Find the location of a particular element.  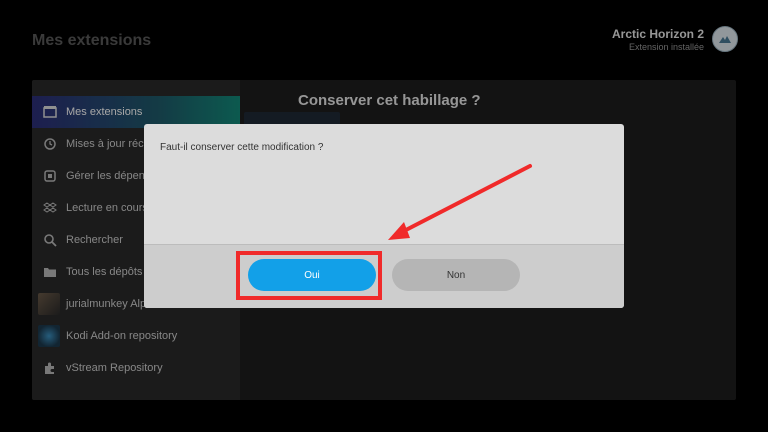

highlight-box is located at coordinates (309, 275).